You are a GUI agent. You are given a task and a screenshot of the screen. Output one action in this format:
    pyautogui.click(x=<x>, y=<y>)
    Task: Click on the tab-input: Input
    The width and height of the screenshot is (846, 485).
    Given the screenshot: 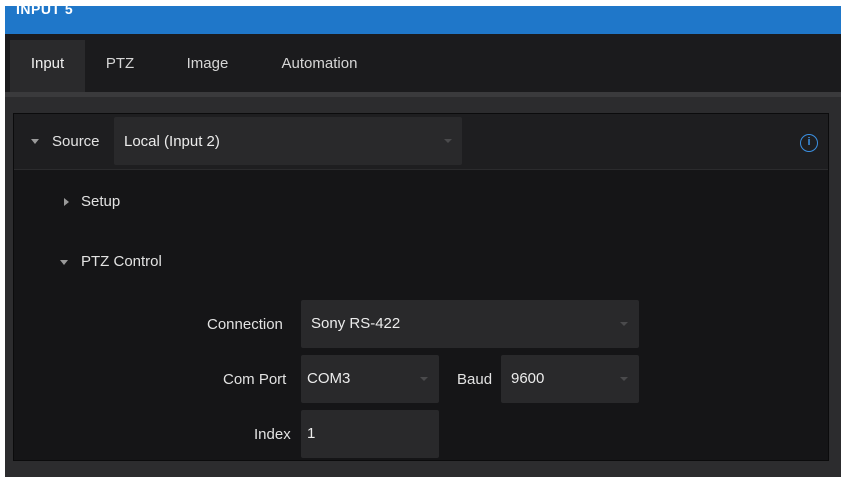 What is the action you would take?
    pyautogui.click(x=47, y=66)
    